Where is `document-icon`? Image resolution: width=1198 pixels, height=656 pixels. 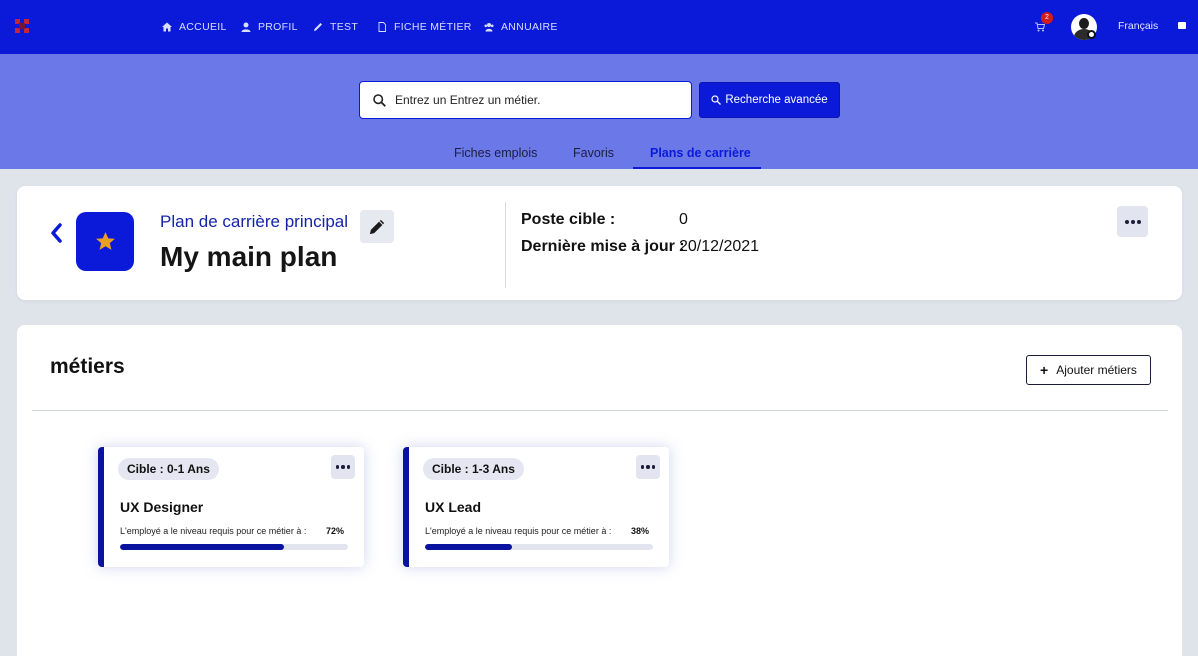 document-icon is located at coordinates (382, 27).